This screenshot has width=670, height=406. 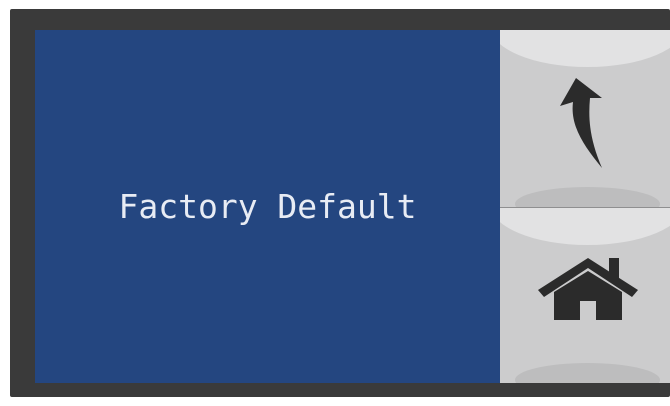 What do you see at coordinates (588, 289) in the screenshot?
I see `home-icon` at bounding box center [588, 289].